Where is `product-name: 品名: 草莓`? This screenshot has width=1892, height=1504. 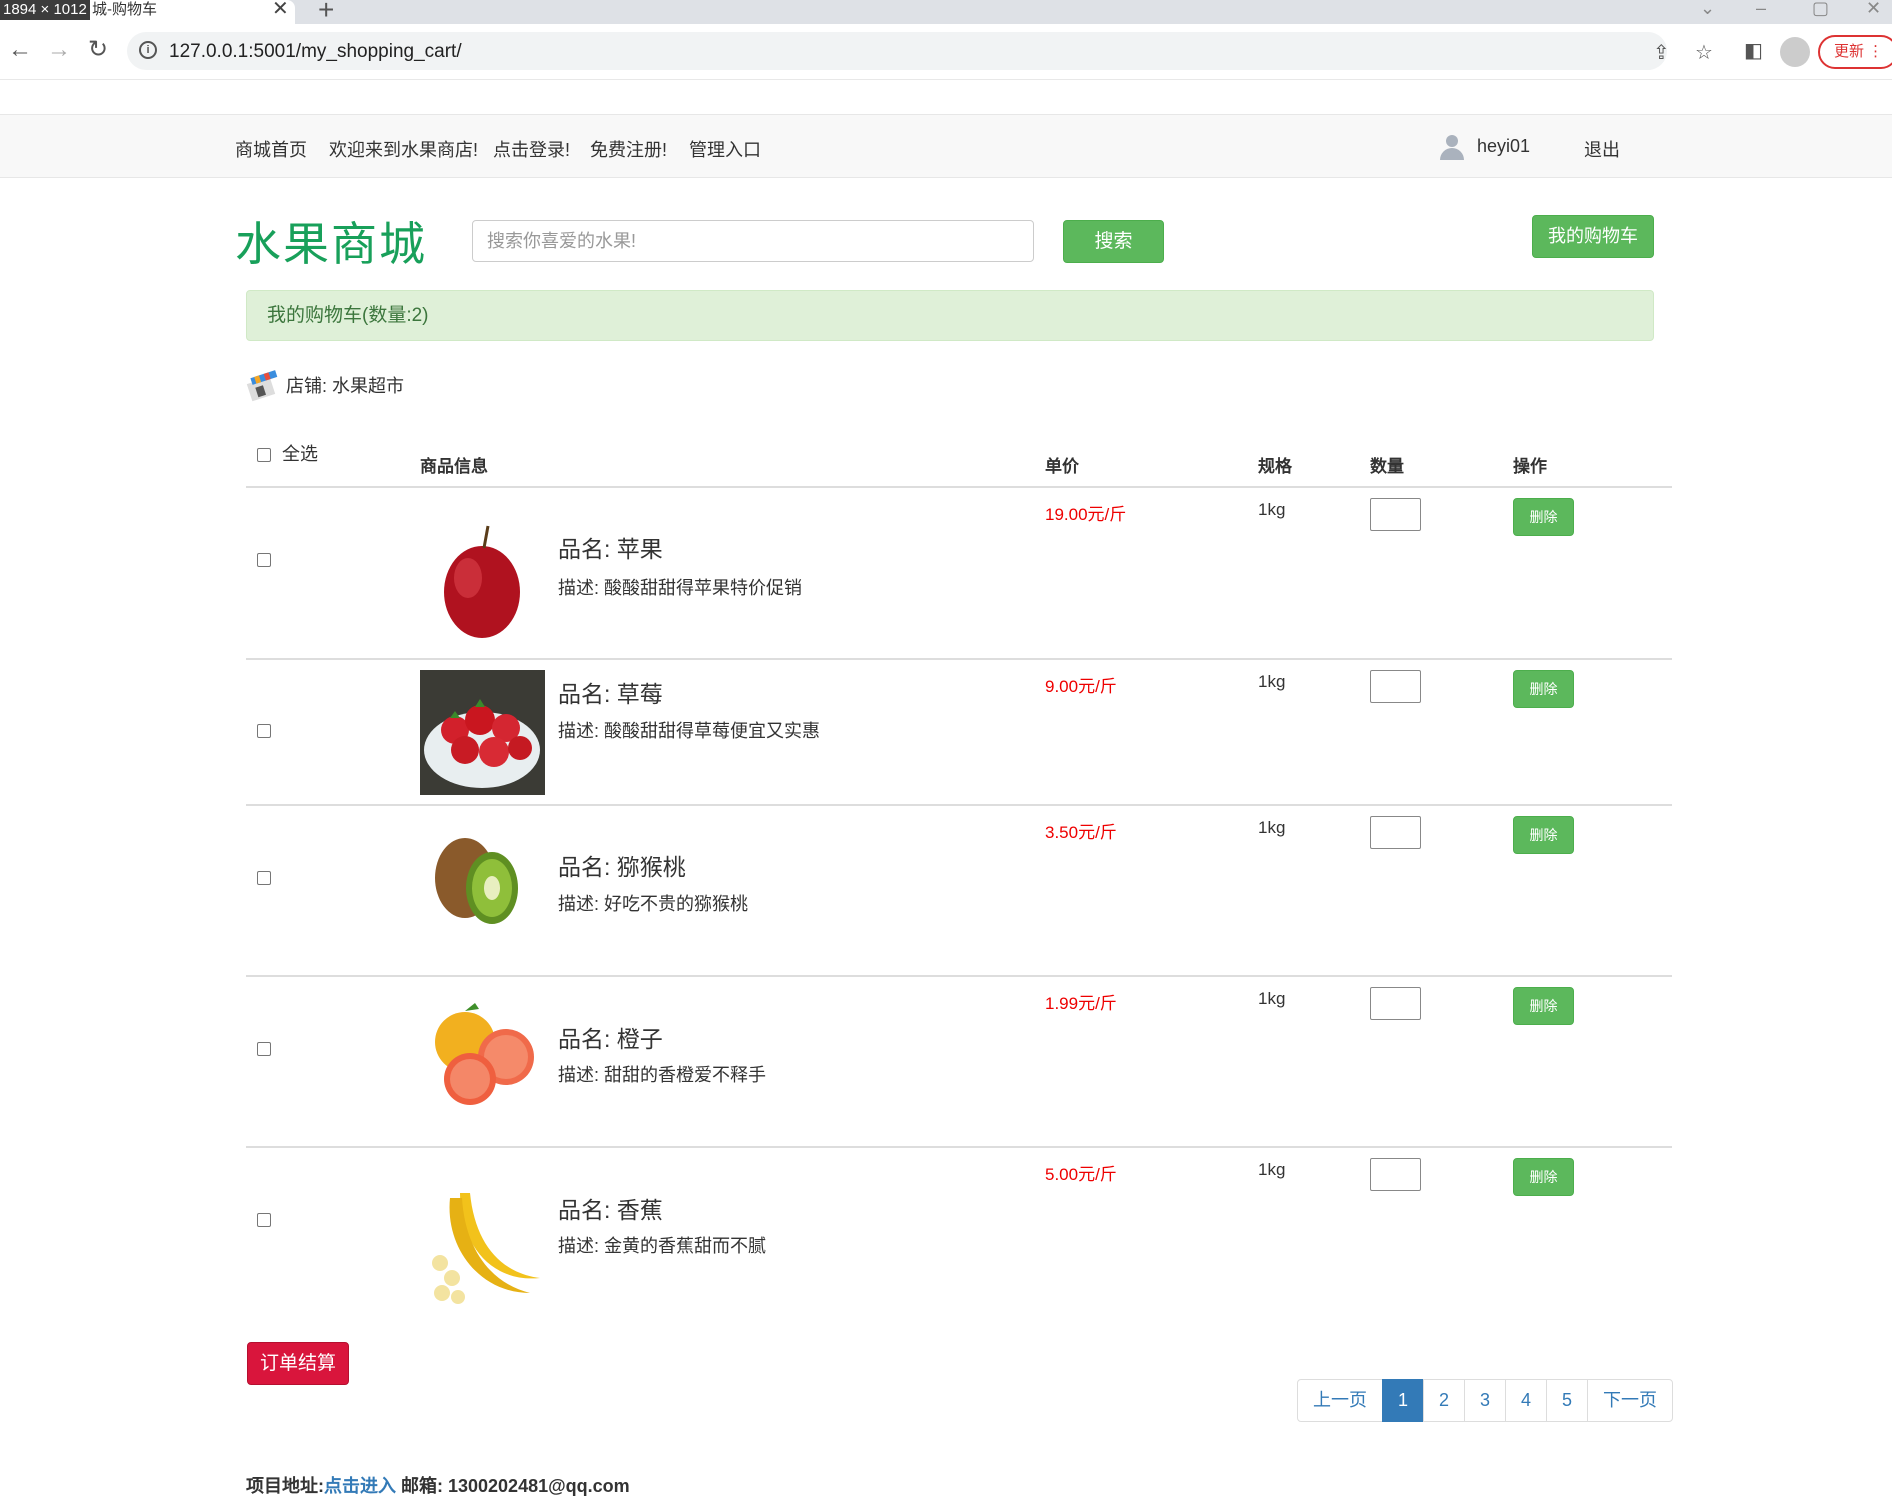 product-name: 品名: 草莓 is located at coordinates (610, 694).